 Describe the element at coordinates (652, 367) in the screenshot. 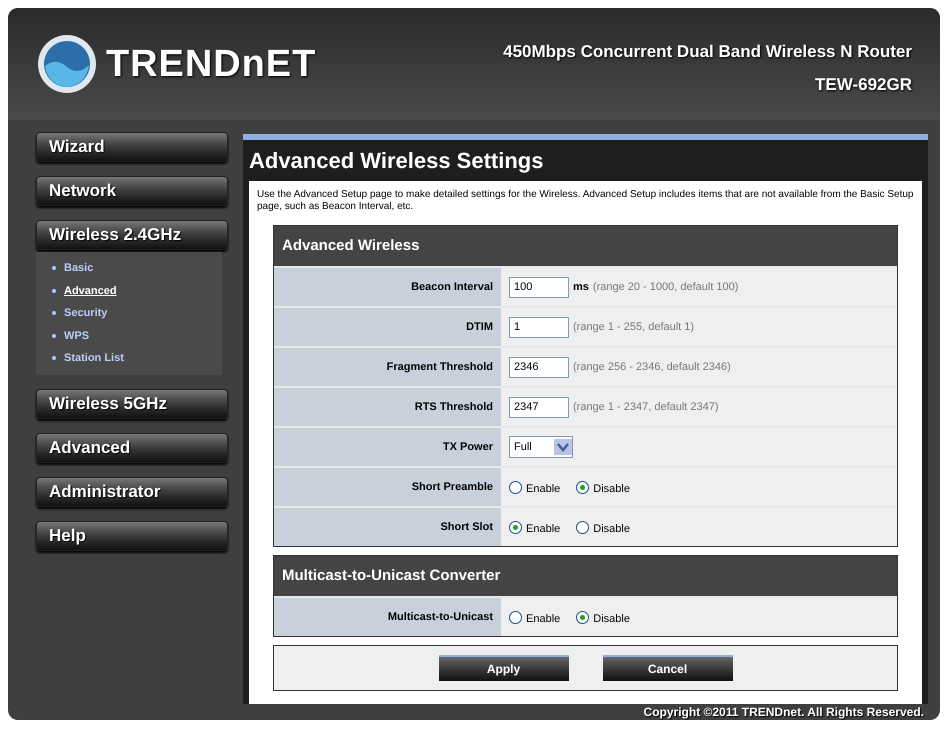

I see `range-hint: (range 256 - 2346, default 2346)` at that location.